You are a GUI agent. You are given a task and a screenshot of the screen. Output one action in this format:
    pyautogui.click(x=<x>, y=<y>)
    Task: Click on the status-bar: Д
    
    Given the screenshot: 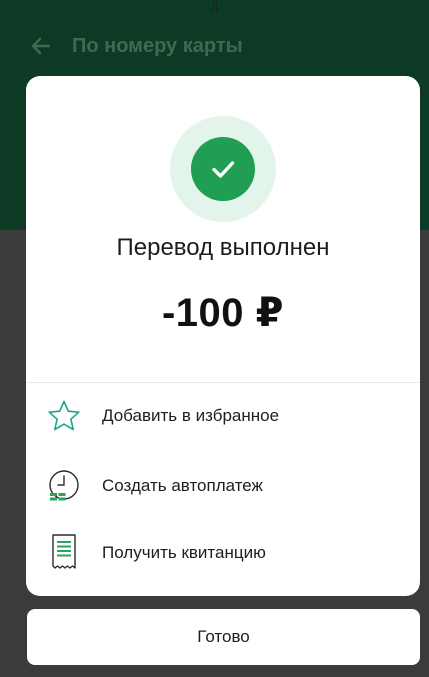 What is the action you would take?
    pyautogui.click(x=214, y=7)
    